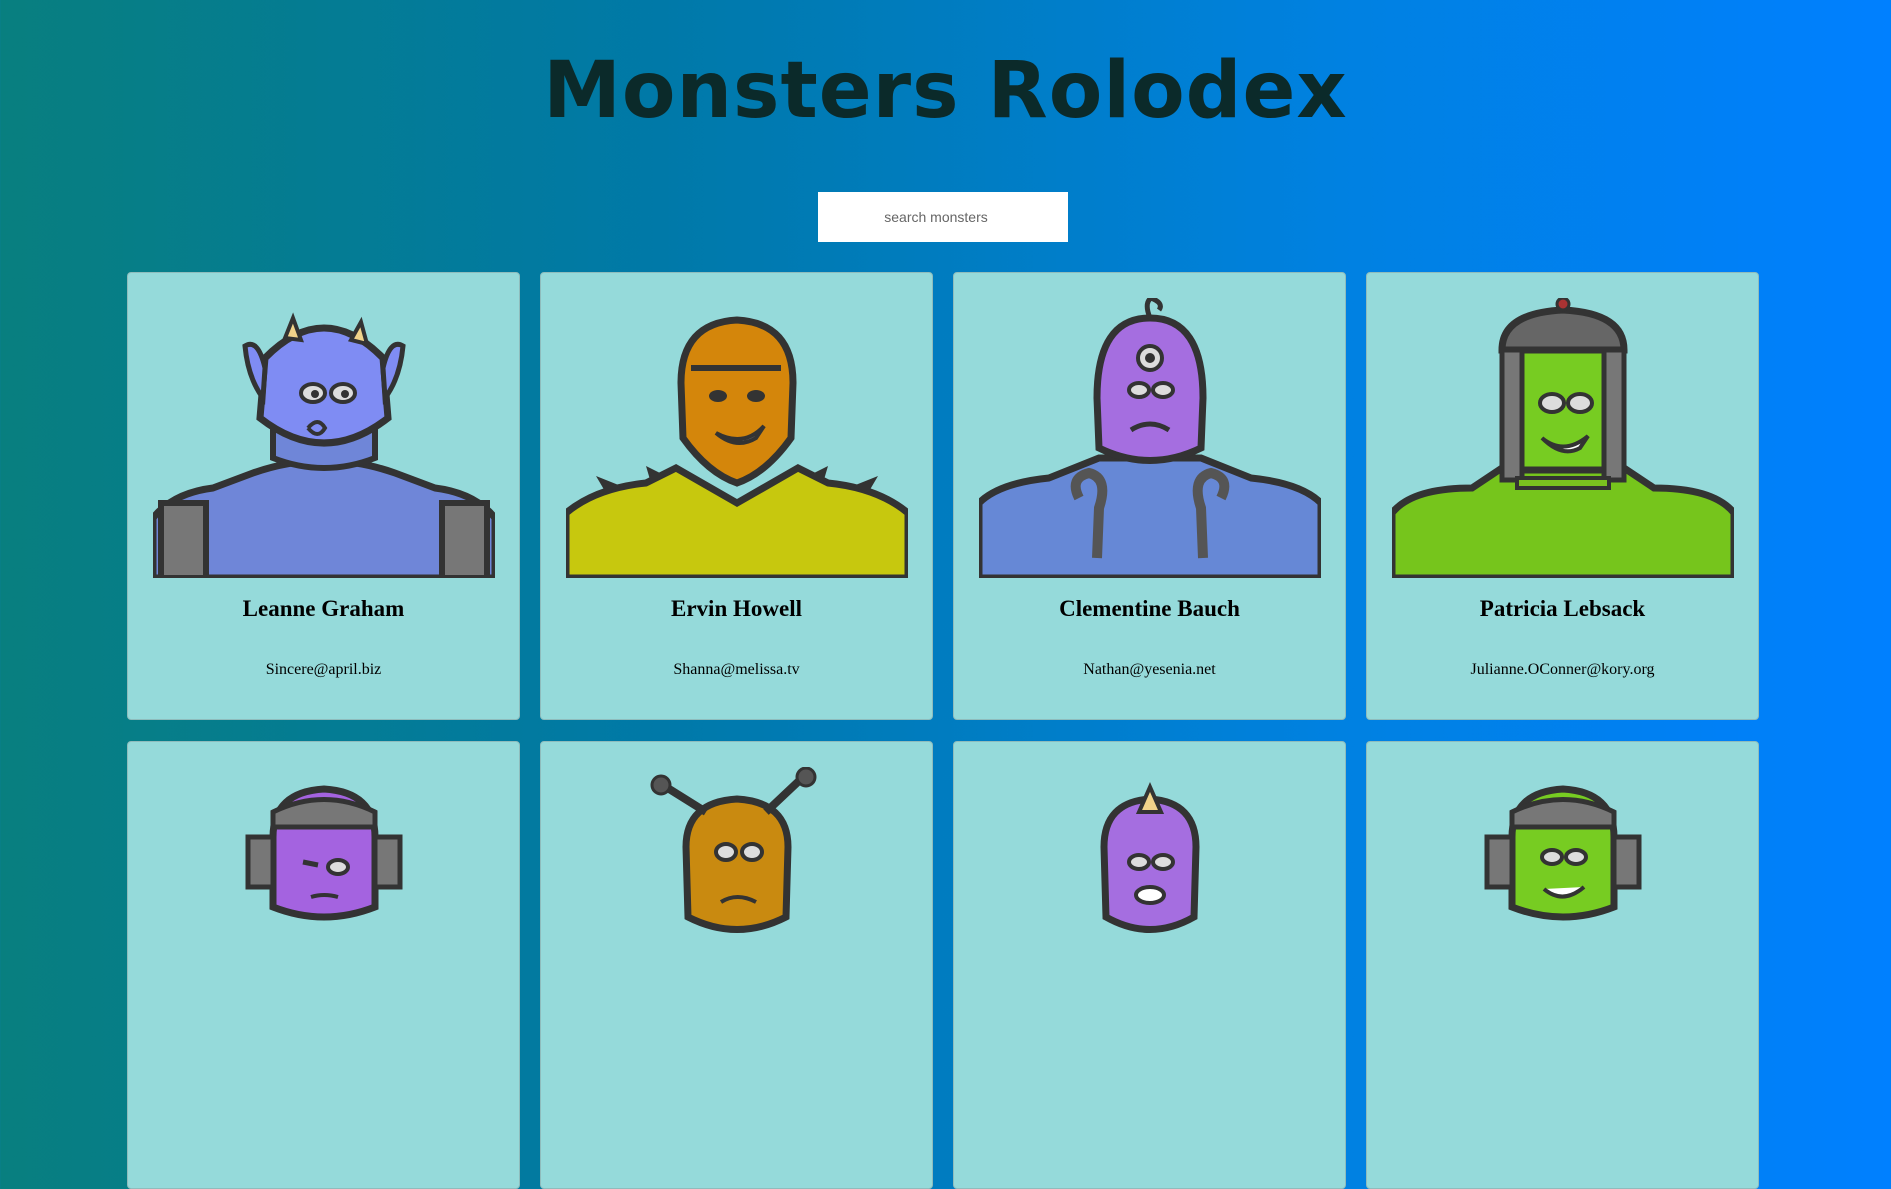 Image resolution: width=1891 pixels, height=1189 pixels. What do you see at coordinates (736, 608) in the screenshot?
I see `monster-name: Ervin Howell` at bounding box center [736, 608].